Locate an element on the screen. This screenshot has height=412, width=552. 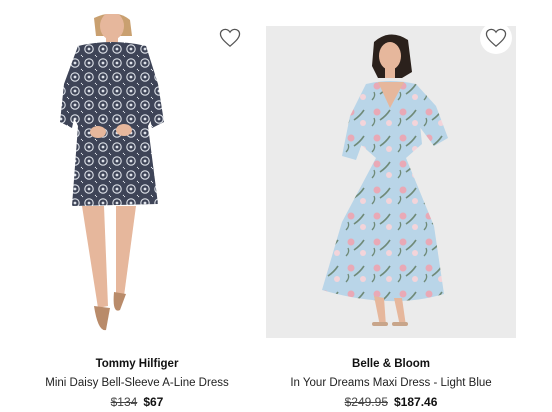
product-name: Mini Daisy Bell-Sleeve A-Line Dress is located at coordinates (137, 383).